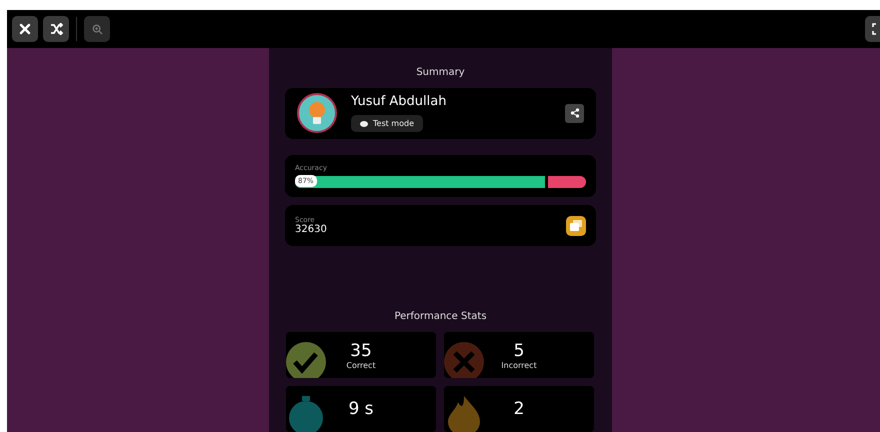 The image size is (880, 432). Describe the element at coordinates (317, 113) in the screenshot. I see `avatar-icon` at that location.